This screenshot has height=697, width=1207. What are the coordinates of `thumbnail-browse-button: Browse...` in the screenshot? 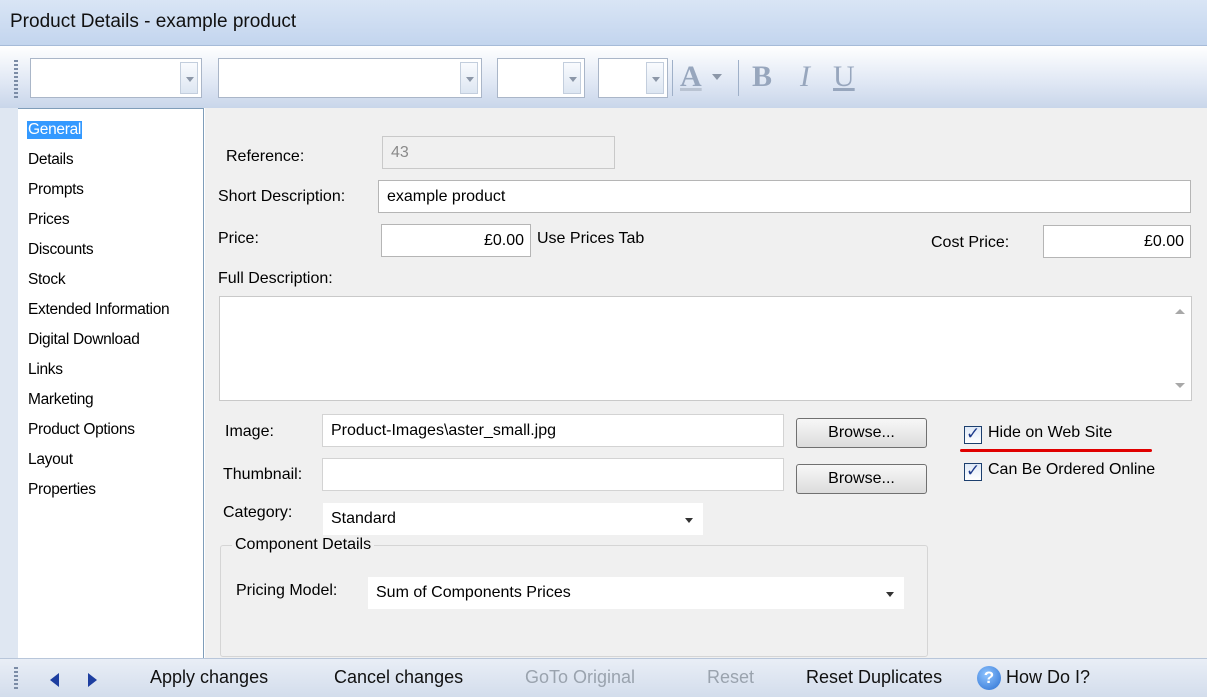 It's located at (861, 479).